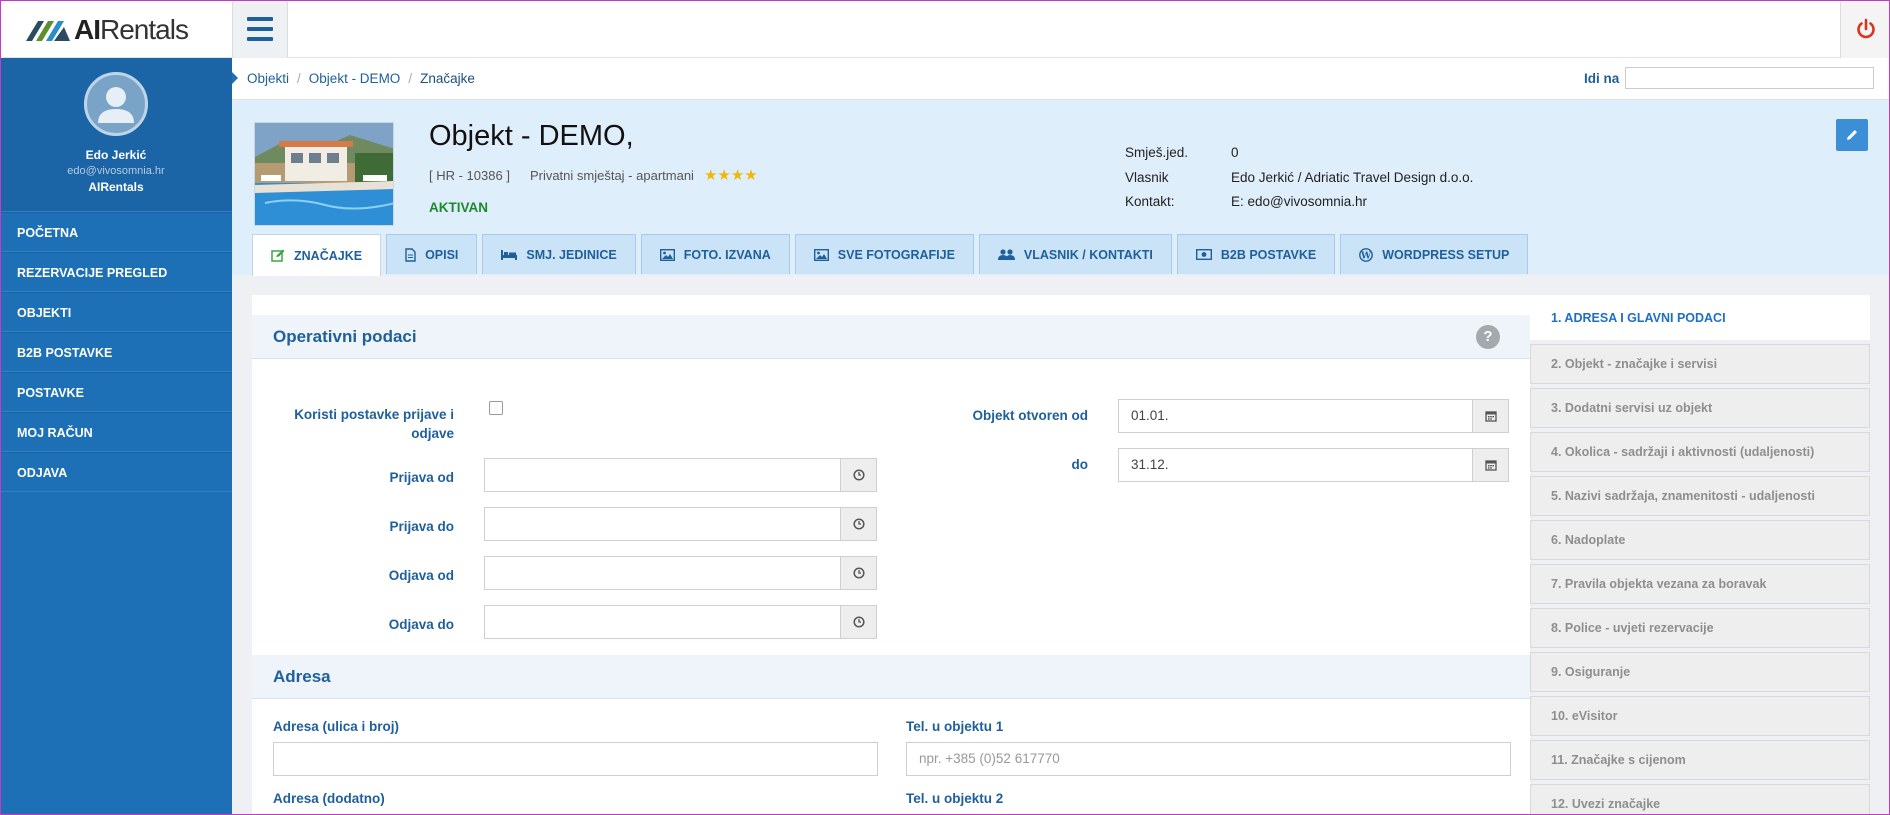 This screenshot has width=1890, height=815. I want to click on prijava-od-clock-button, so click(858, 475).